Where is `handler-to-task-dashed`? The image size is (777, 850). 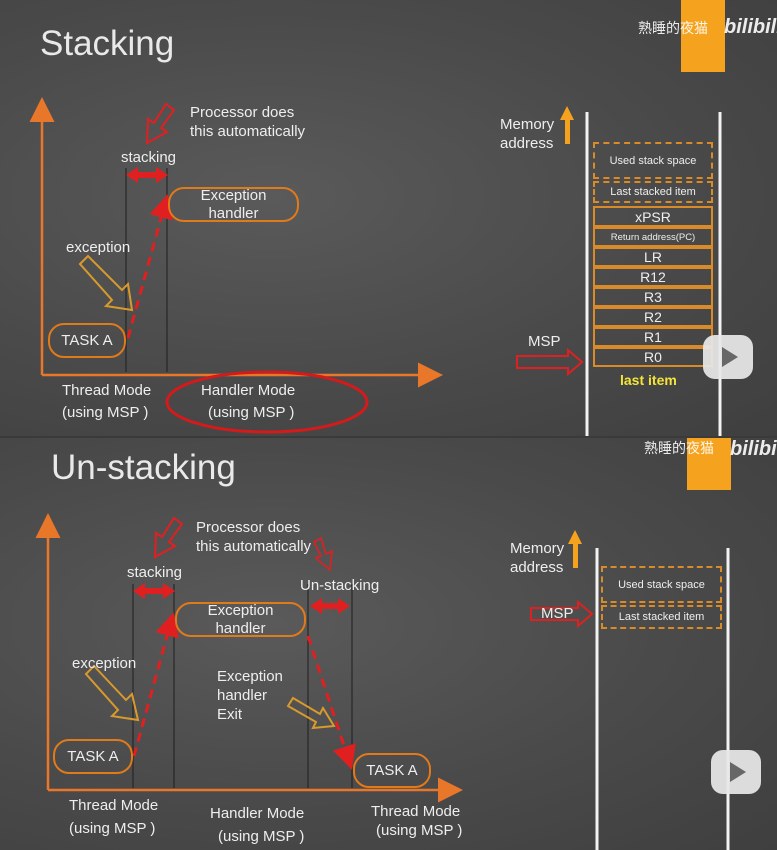 handler-to-task-dashed is located at coordinates (331, 702).